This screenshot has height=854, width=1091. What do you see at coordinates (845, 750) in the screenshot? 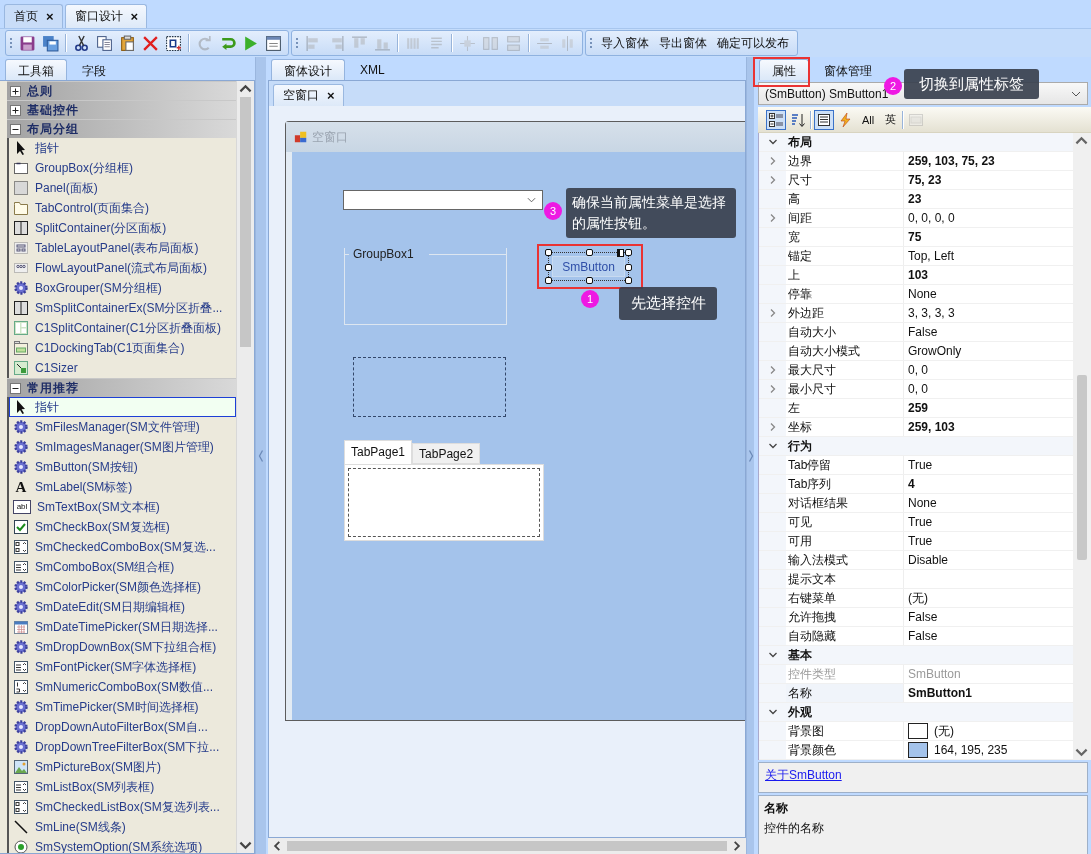
I see `property-name: 背景颜色` at bounding box center [845, 750].